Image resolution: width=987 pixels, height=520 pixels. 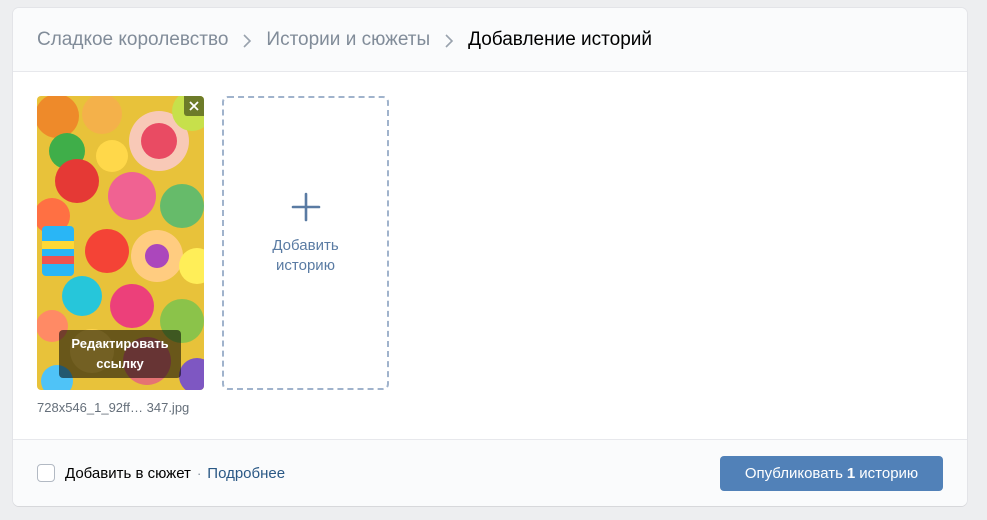 I want to click on close-icon, so click(x=194, y=106).